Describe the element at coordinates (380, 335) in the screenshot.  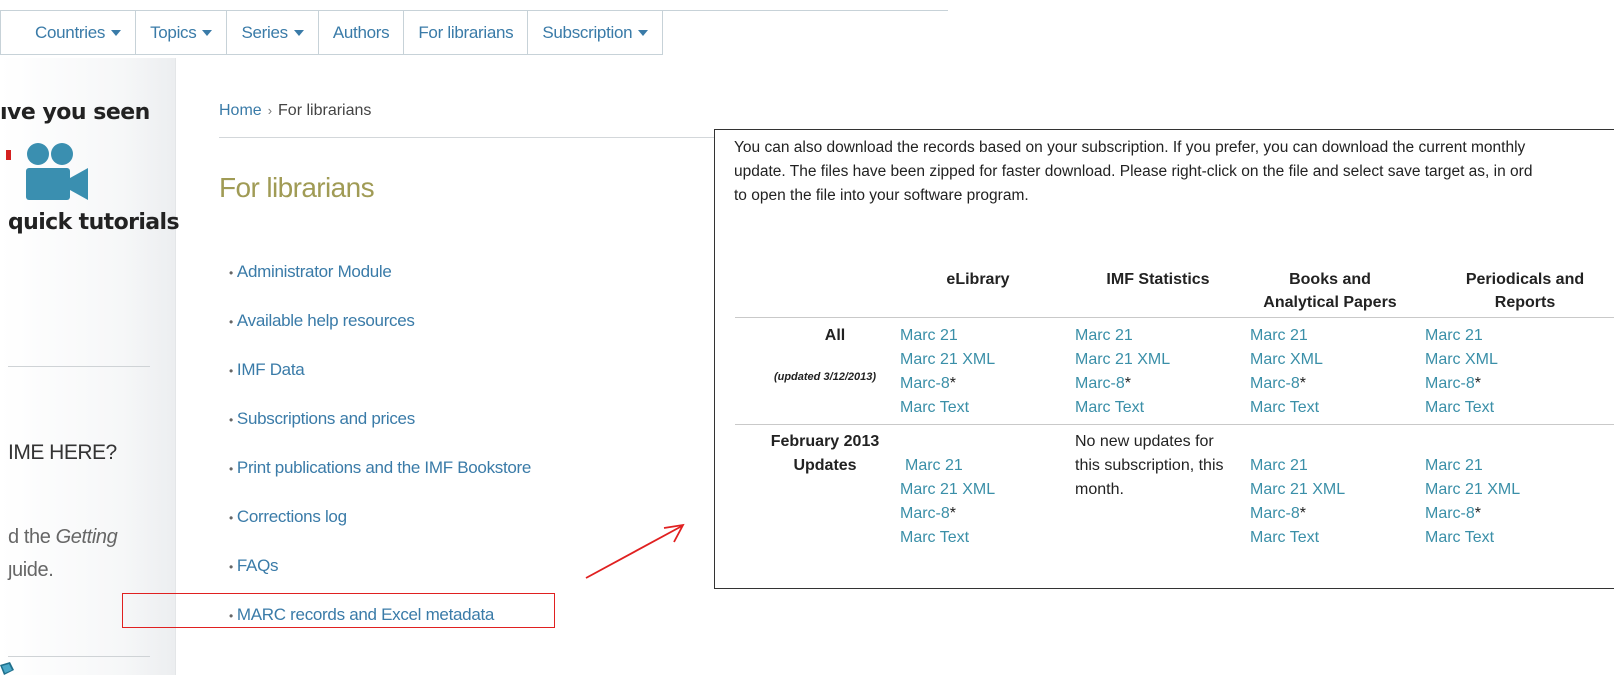
I see `link-help-resources: • Available help resources` at that location.